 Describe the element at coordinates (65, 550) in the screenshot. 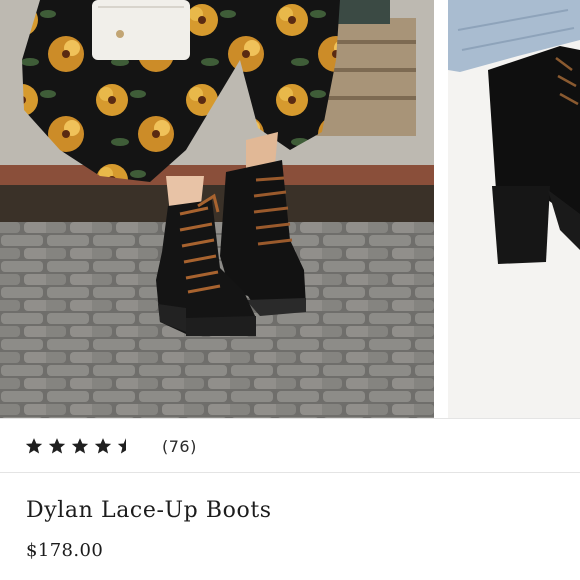

I see `product-price: $178.00` at that location.